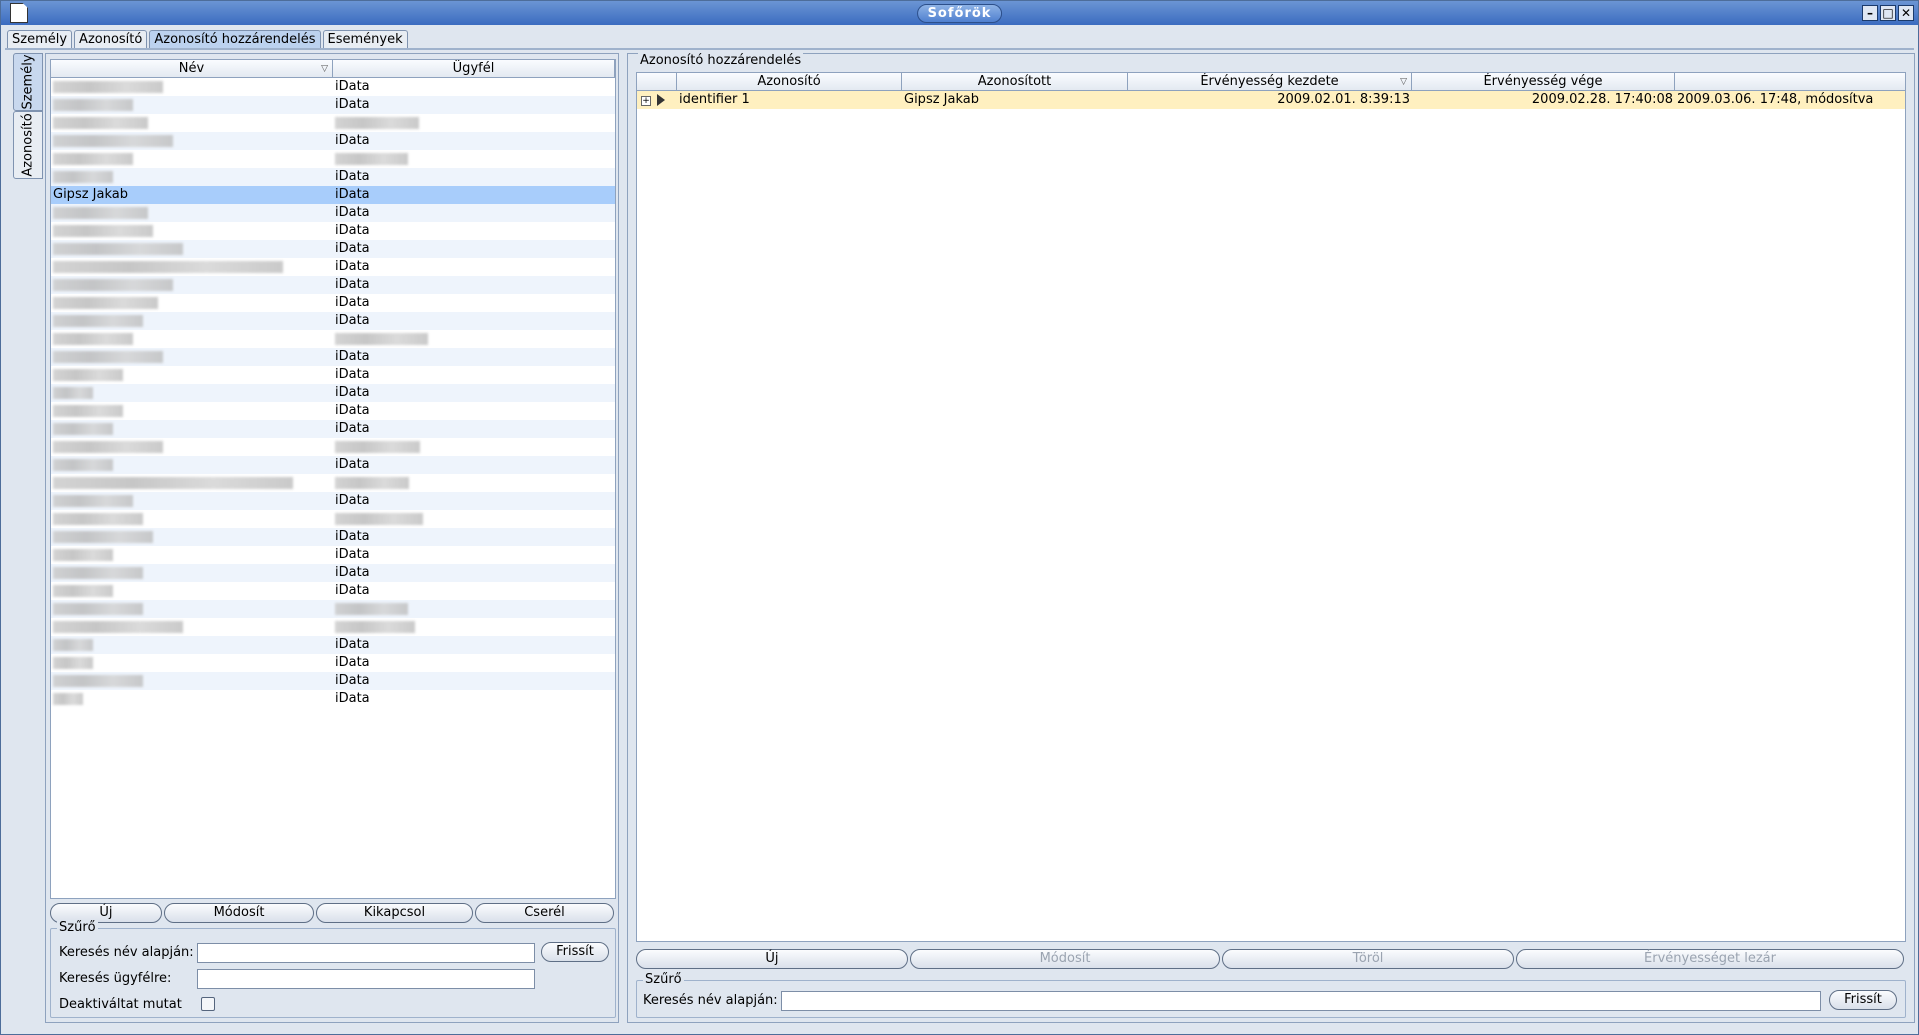  Describe the element at coordinates (789, 81) in the screenshot. I see `column-header-identifier: Azonosító` at that location.